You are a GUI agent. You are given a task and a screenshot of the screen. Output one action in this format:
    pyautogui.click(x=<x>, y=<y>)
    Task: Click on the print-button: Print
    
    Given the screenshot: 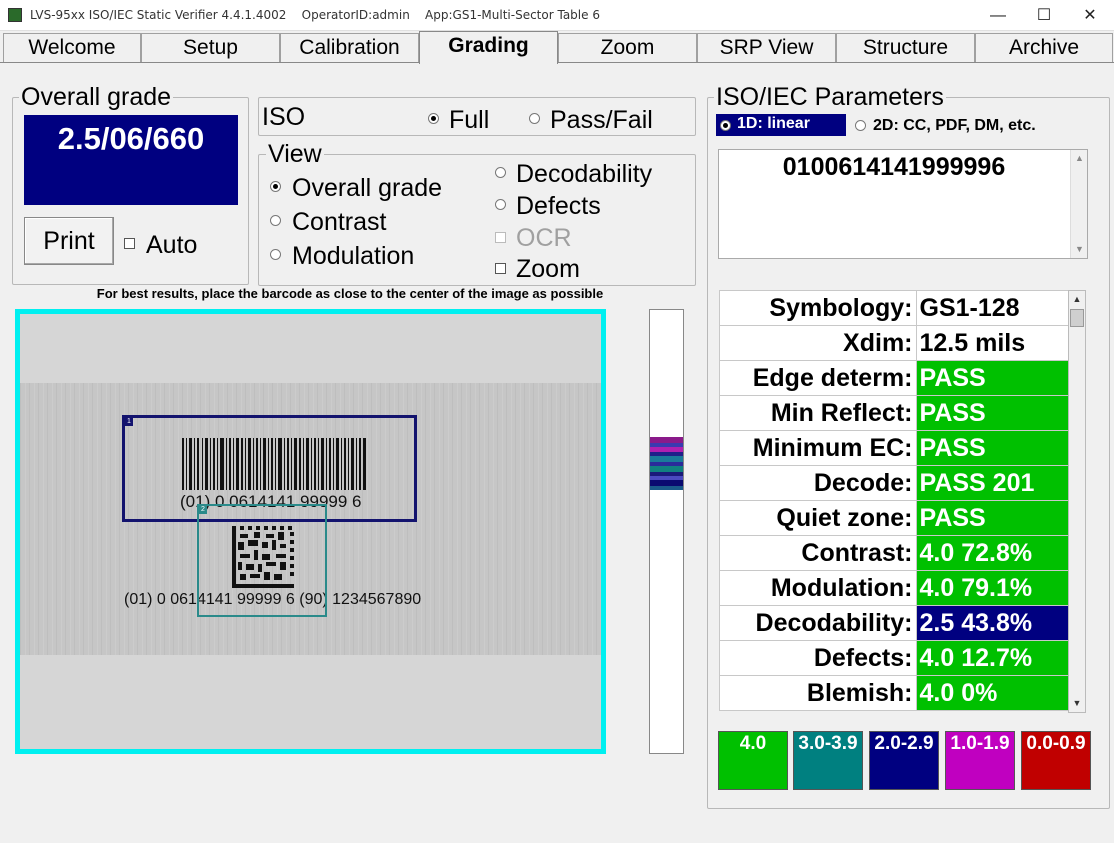 What is the action you would take?
    pyautogui.click(x=69, y=241)
    